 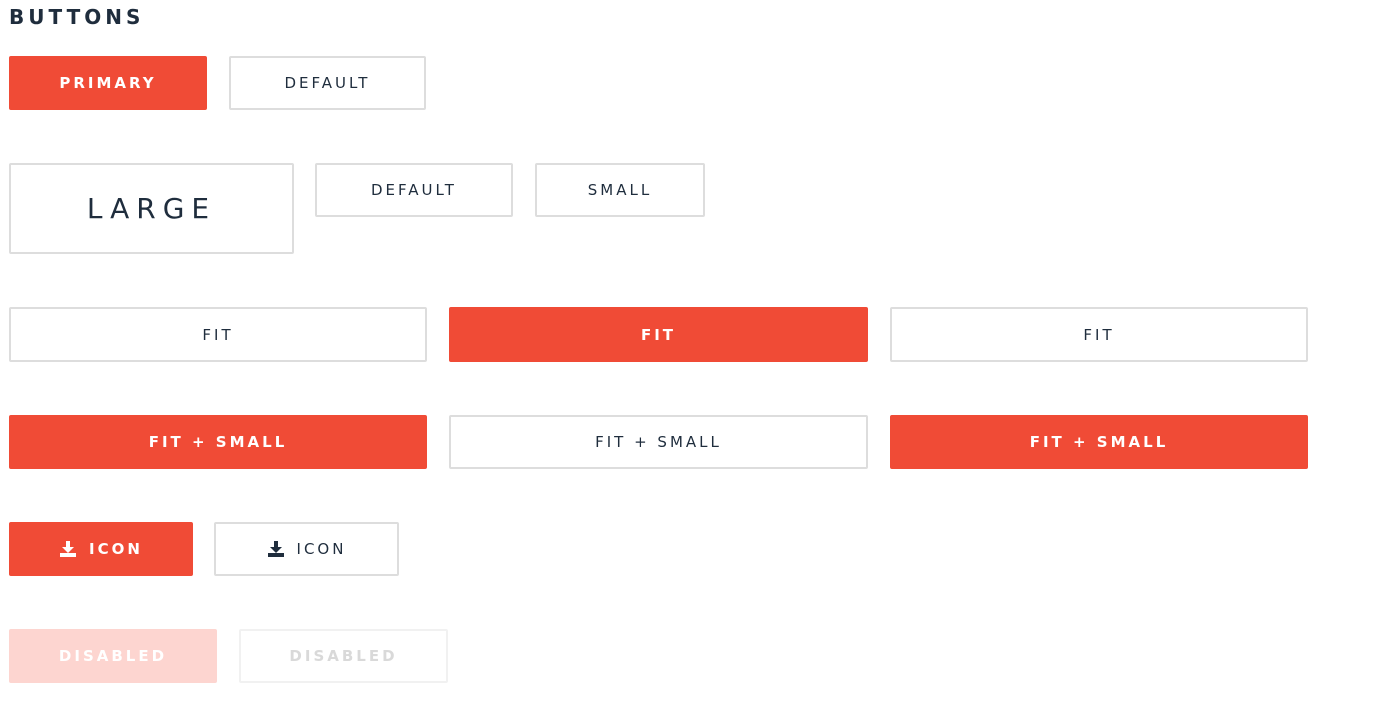 I want to click on fit-button-2-label: FIT, so click(x=658, y=334).